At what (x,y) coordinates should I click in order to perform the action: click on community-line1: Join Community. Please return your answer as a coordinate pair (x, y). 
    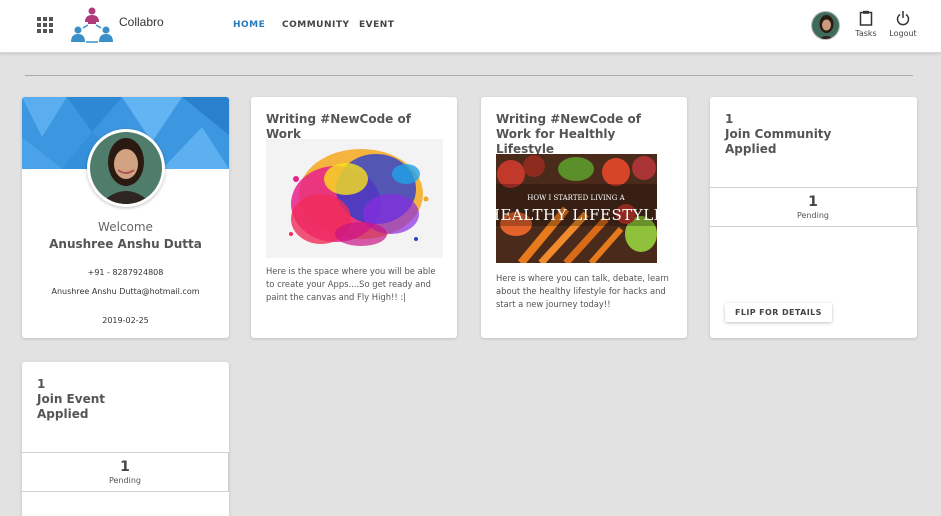
    Looking at the image, I should click on (778, 134).